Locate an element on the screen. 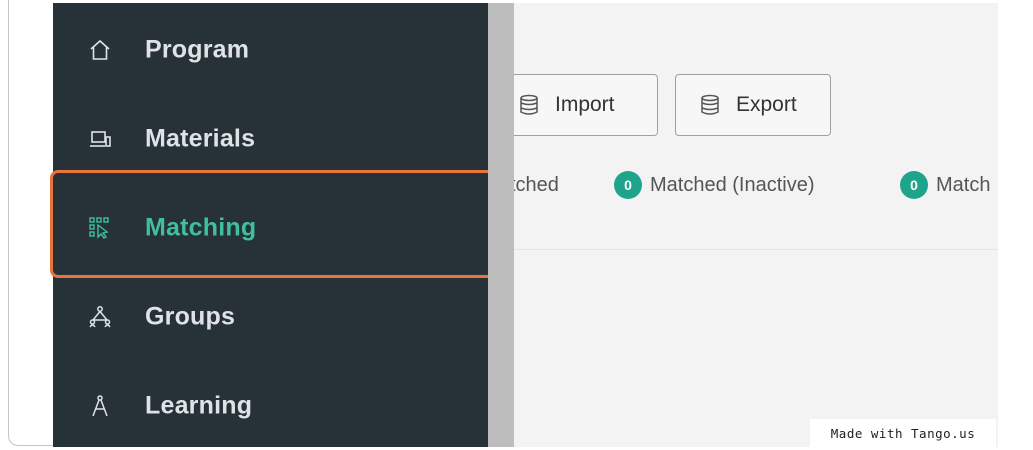  right-margin is located at coordinates (1015, 225).